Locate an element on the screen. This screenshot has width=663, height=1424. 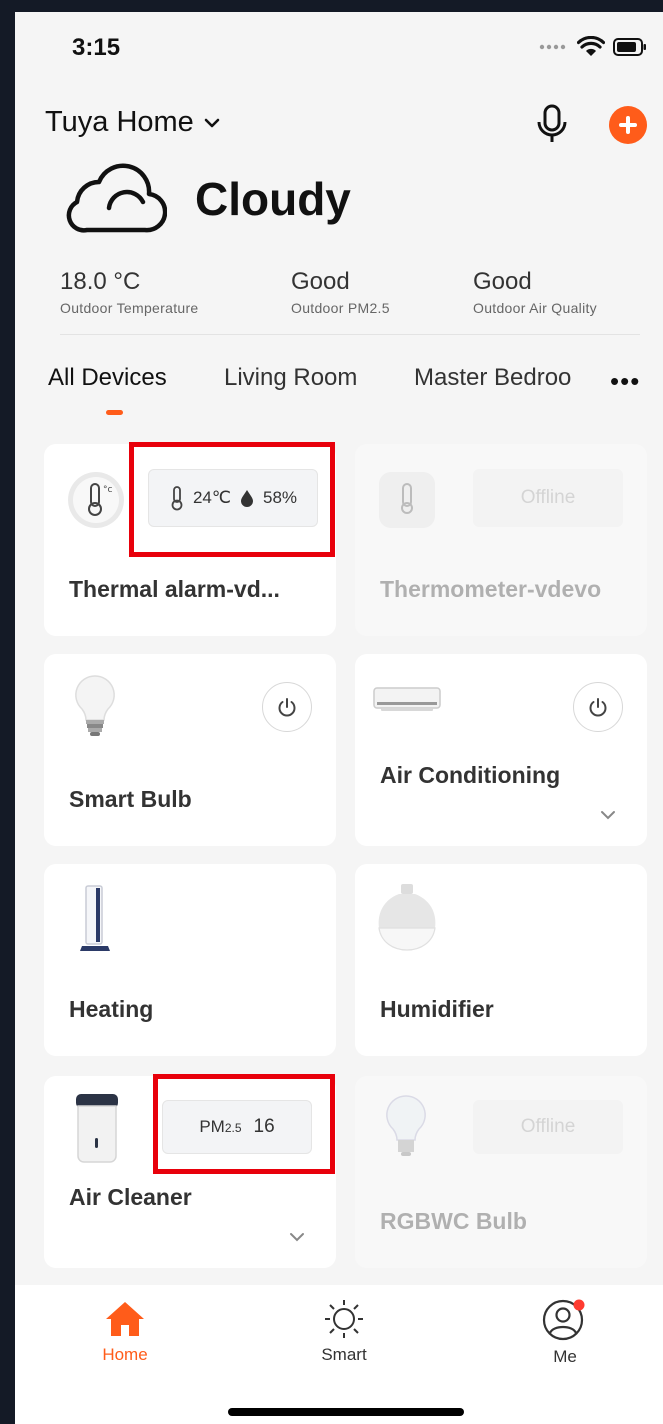
nav-home: Home is located at coordinates (125, 1332).